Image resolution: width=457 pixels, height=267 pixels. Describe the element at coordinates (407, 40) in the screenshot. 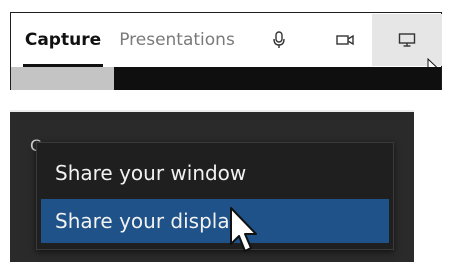

I see `monitor-icon` at that location.